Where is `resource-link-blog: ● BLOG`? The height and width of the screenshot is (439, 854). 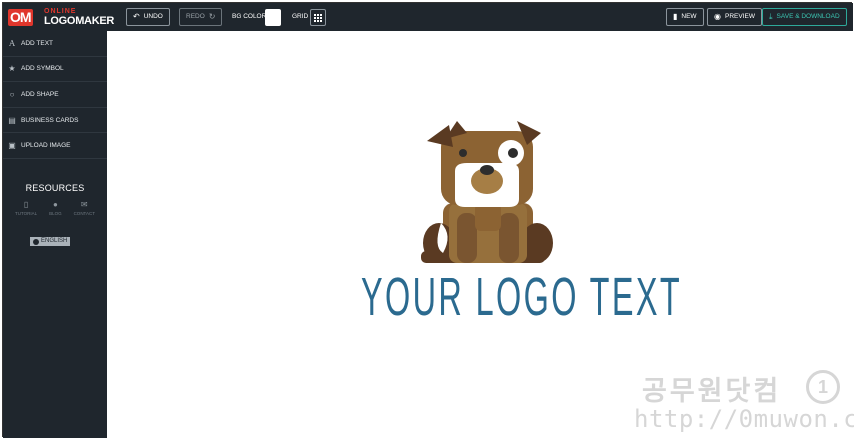 resource-link-blog: ● BLOG is located at coordinates (55, 208).